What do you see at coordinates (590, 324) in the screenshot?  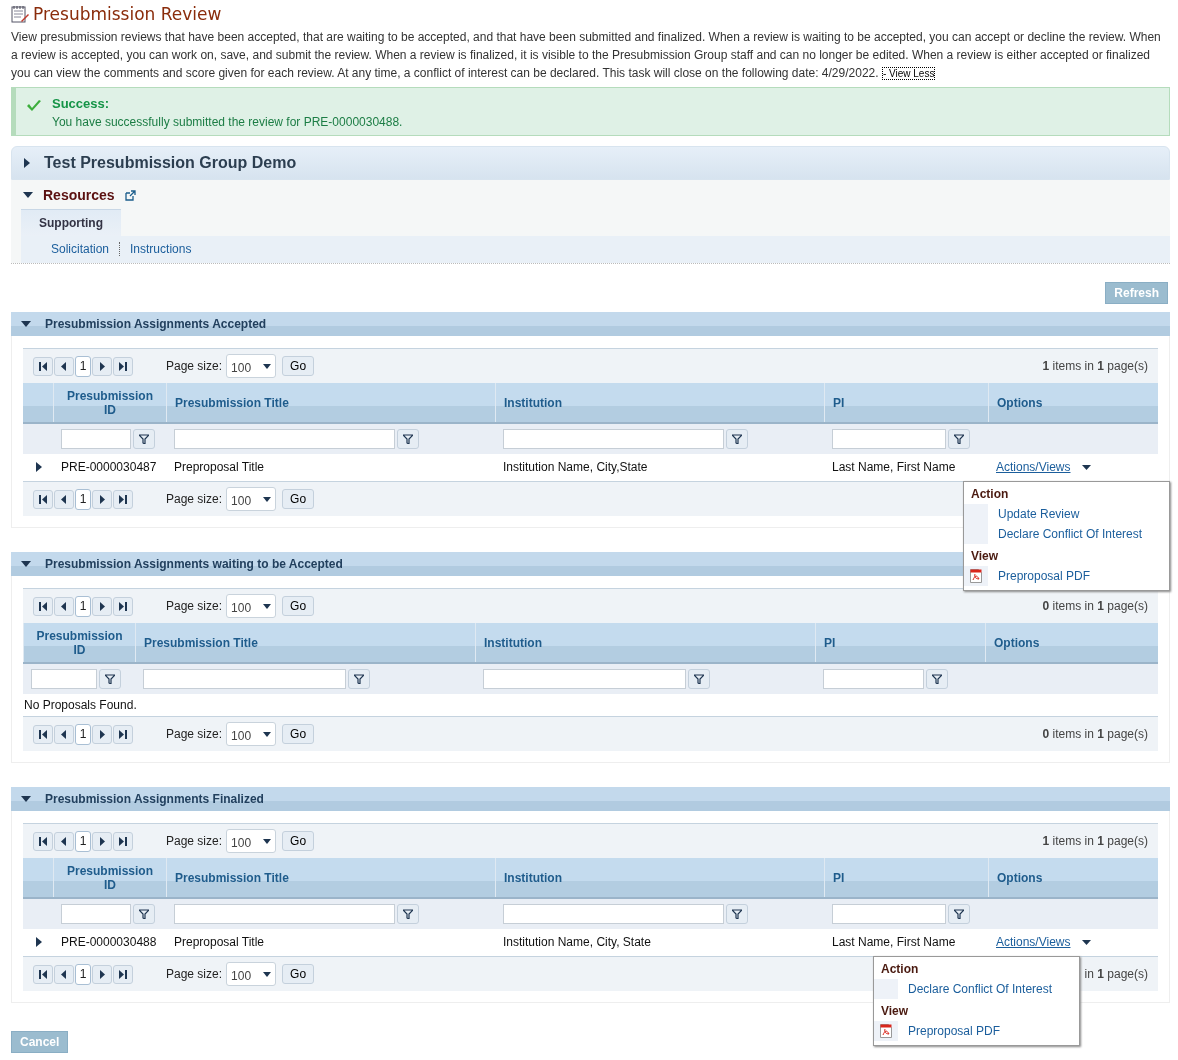 I see `section-header: Presubmission Assignments Accepted` at bounding box center [590, 324].